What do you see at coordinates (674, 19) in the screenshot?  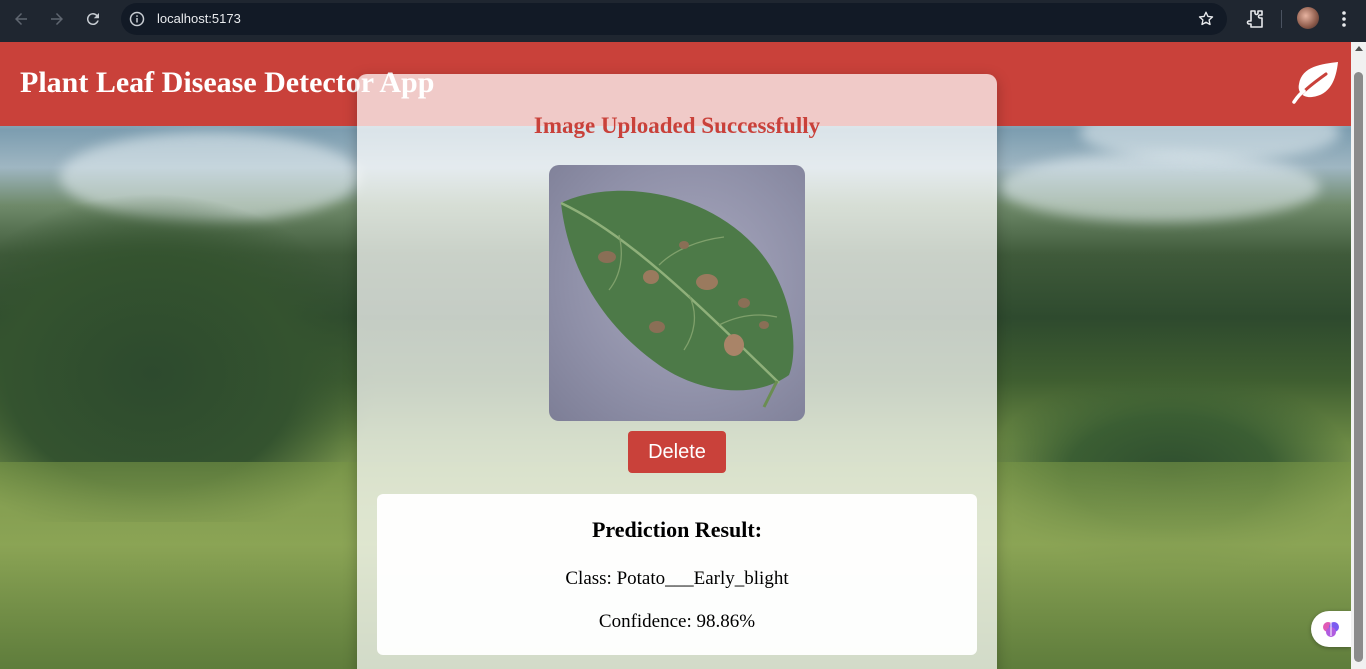 I see `address-bar: localhost:5173` at bounding box center [674, 19].